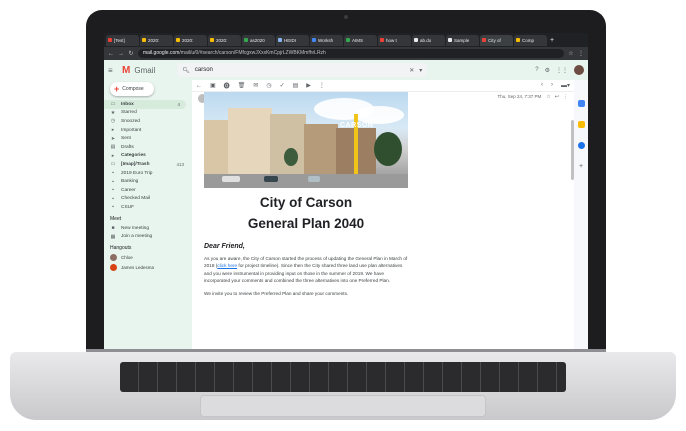 The image size is (686, 431). Describe the element at coordinates (581, 145) in the screenshot. I see `tasks-icon` at that location.